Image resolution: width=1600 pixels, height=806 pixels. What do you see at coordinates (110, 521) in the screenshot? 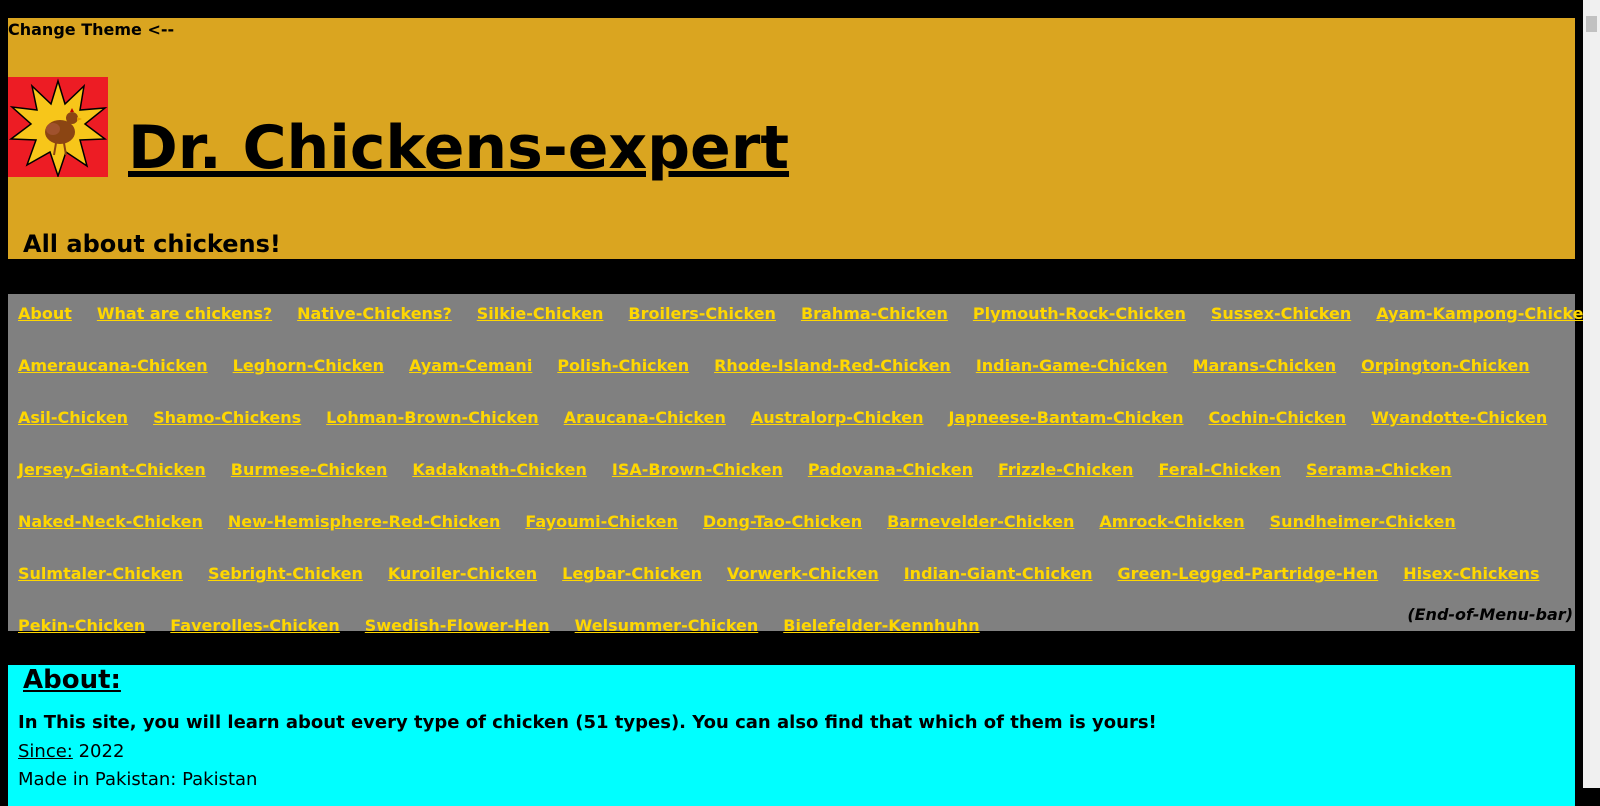
I see `menu-link: Naked-Neck-Chicken` at bounding box center [110, 521].